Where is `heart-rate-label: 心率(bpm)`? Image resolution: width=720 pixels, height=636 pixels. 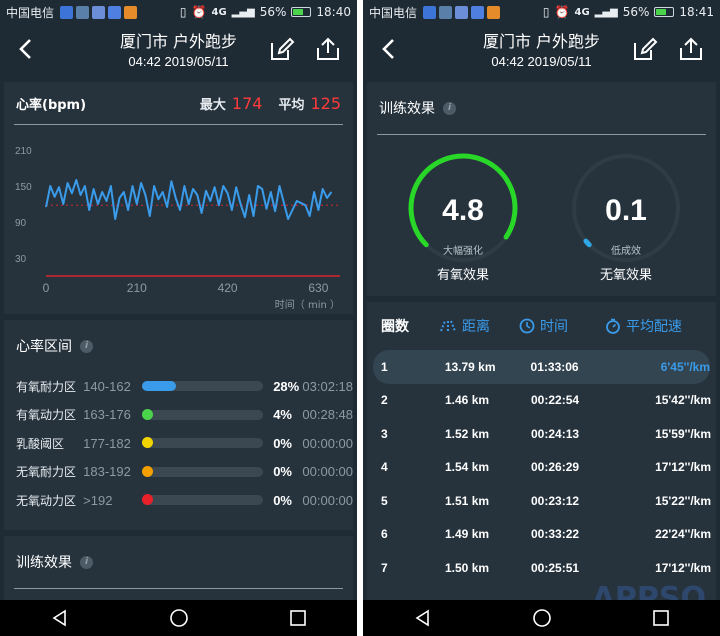 heart-rate-label: 心率(bpm) is located at coordinates (51, 105).